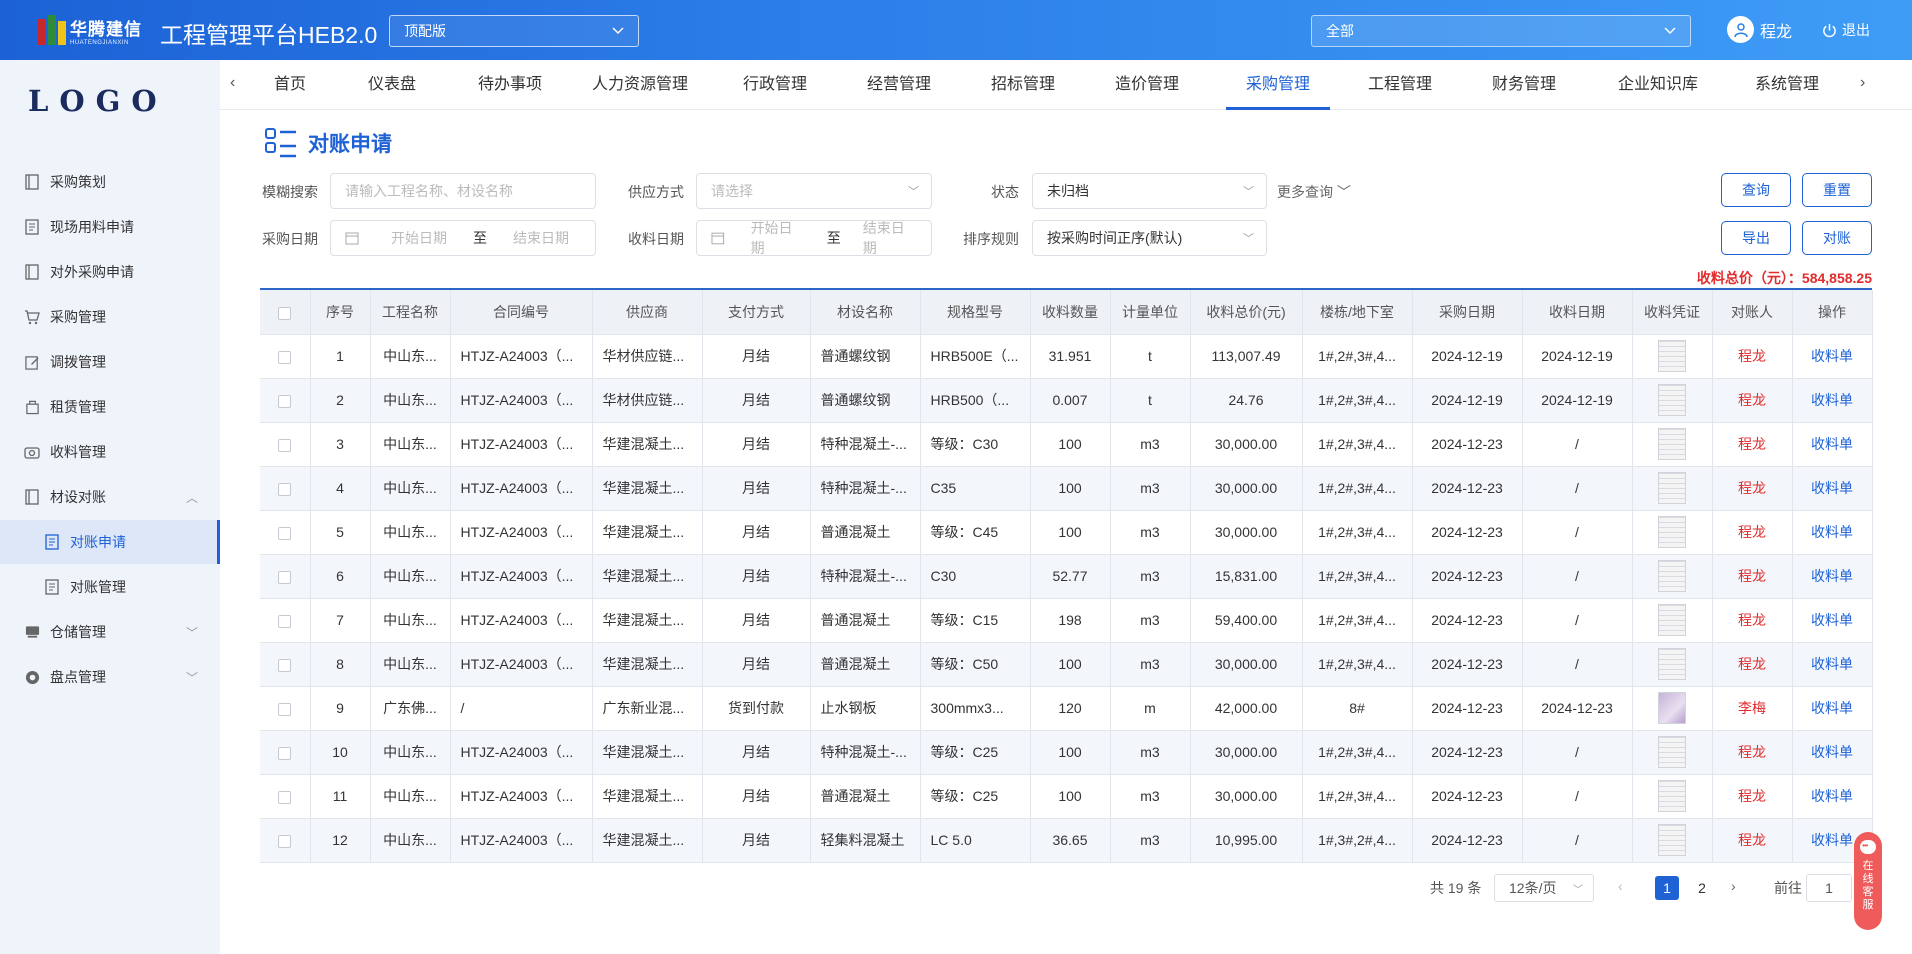 This screenshot has width=1912, height=954. What do you see at coordinates (1400, 85) in the screenshot?
I see `tab-engineering: 工程管理` at bounding box center [1400, 85].